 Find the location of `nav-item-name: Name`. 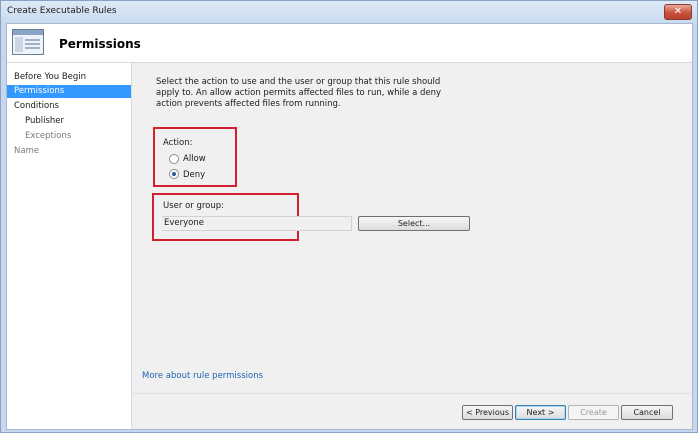

nav-item-name: Name is located at coordinates (27, 151).